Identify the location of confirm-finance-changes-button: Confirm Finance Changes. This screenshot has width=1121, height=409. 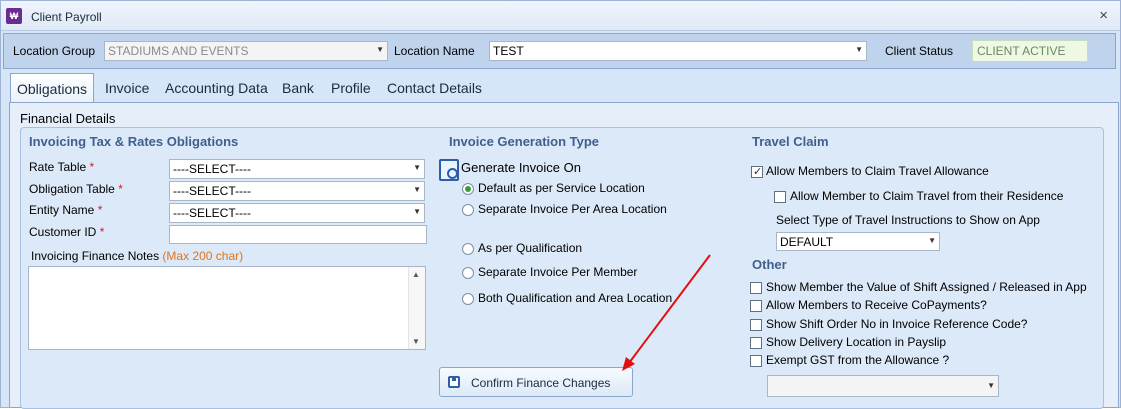
(536, 382).